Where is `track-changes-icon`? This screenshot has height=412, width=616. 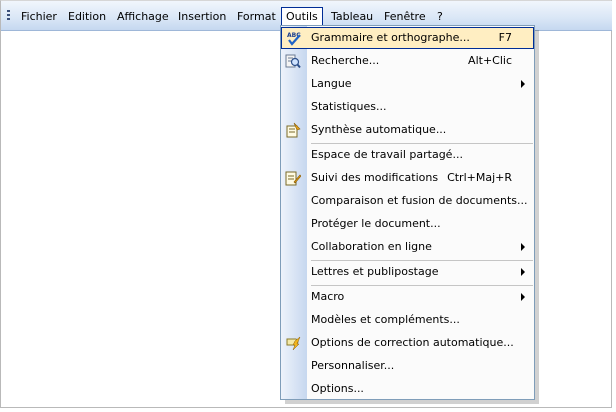 track-changes-icon is located at coordinates (293, 178).